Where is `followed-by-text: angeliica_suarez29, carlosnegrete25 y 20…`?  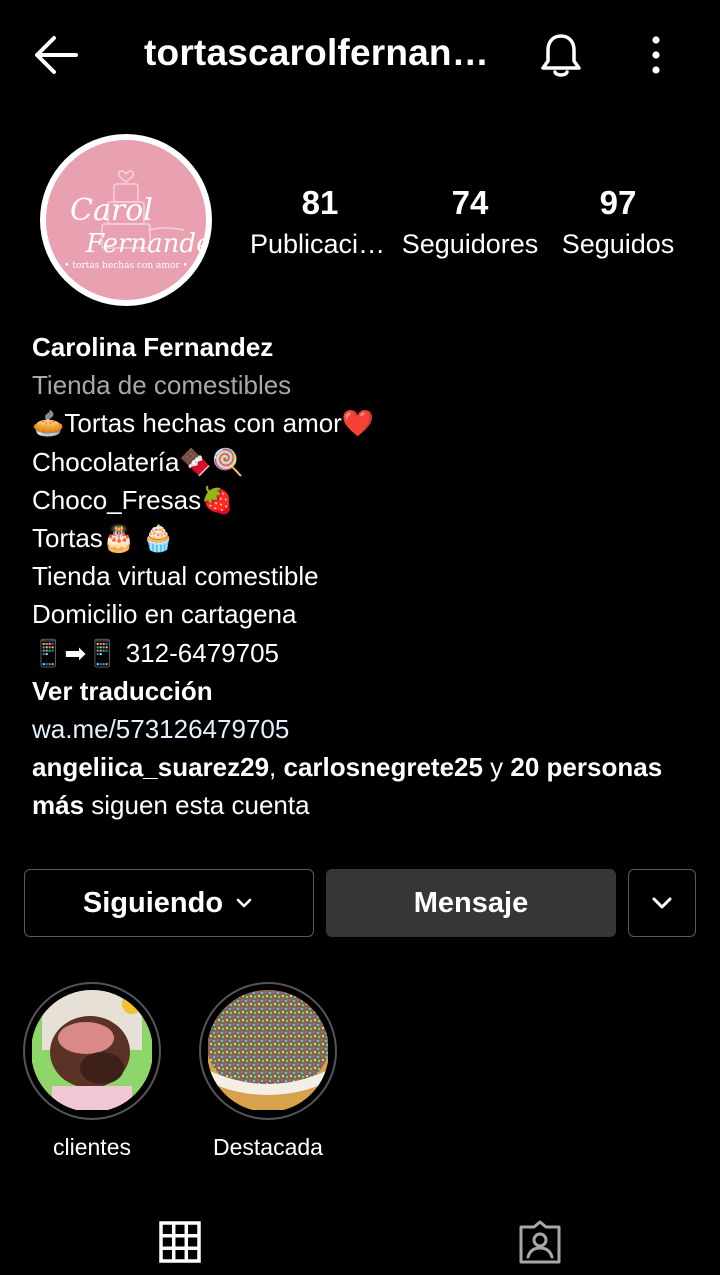
followed-by-text: angeliica_suarez29, carlosnegrete25 y 20… is located at coordinates (362, 786).